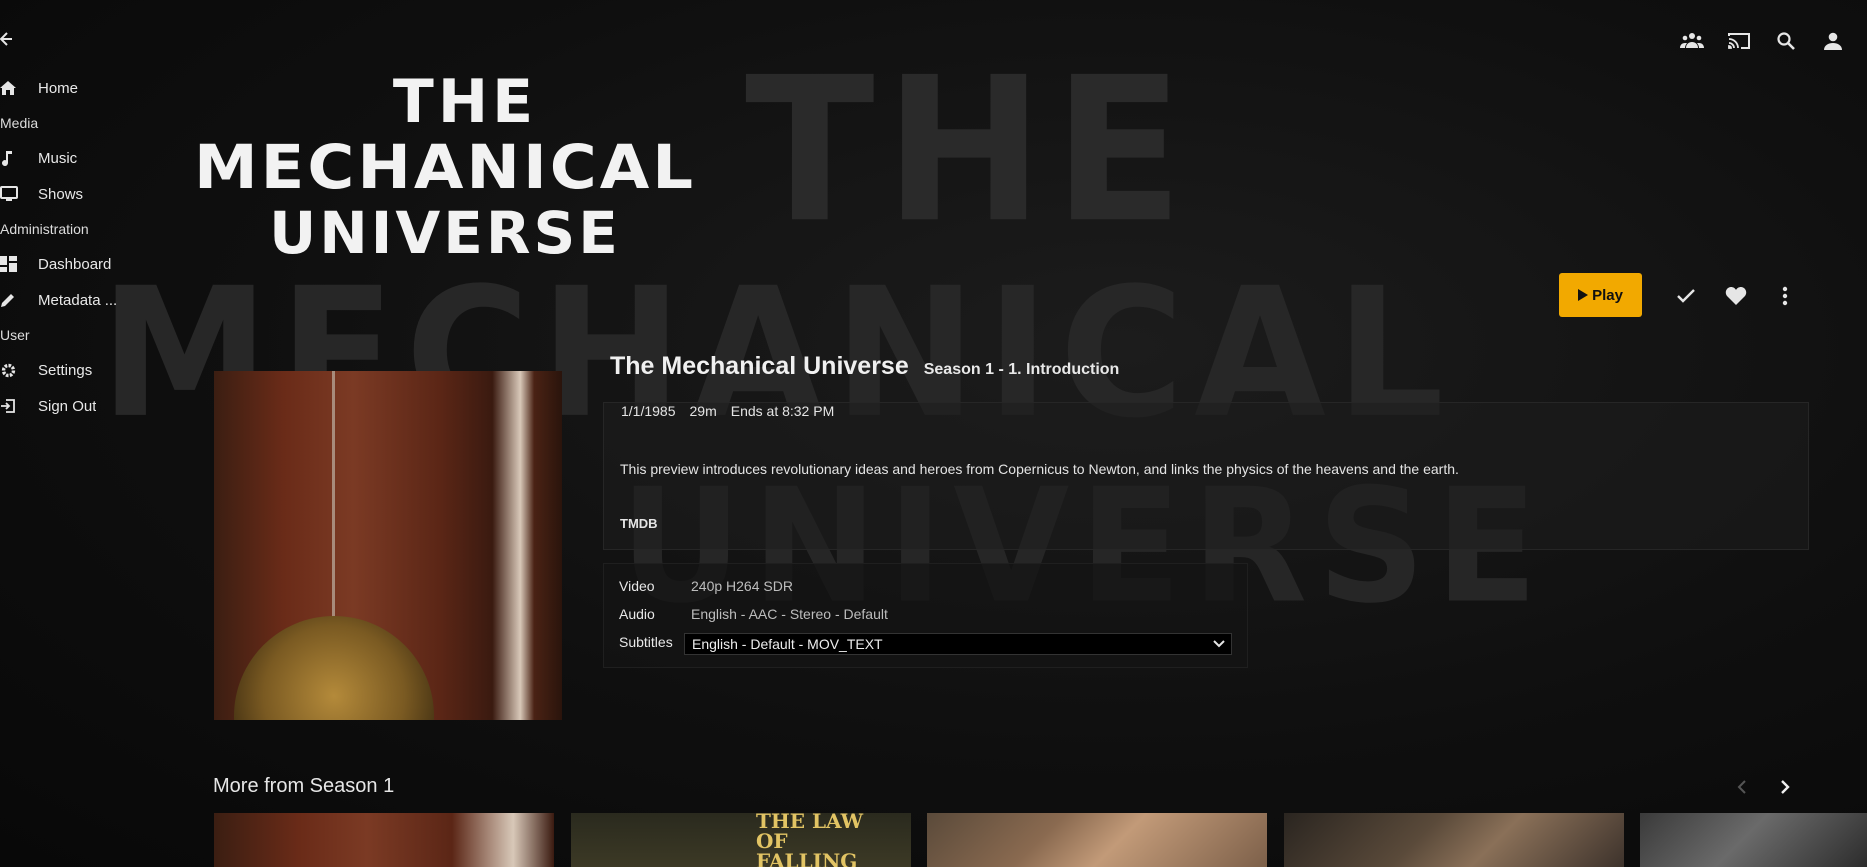  Describe the element at coordinates (19, 406) in the screenshot. I see `sign-out-icon` at that location.